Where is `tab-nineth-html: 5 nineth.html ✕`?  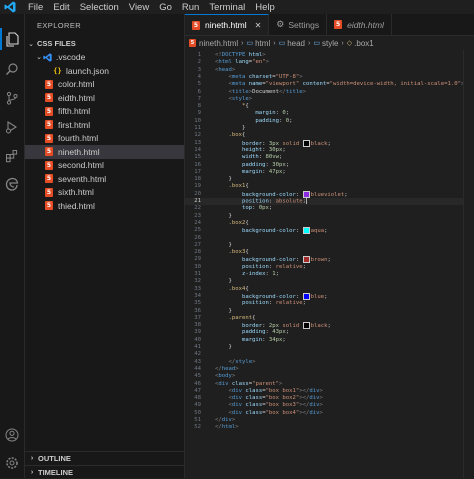
tab-nineth-html: 5 nineth.html ✕ is located at coordinates (227, 24).